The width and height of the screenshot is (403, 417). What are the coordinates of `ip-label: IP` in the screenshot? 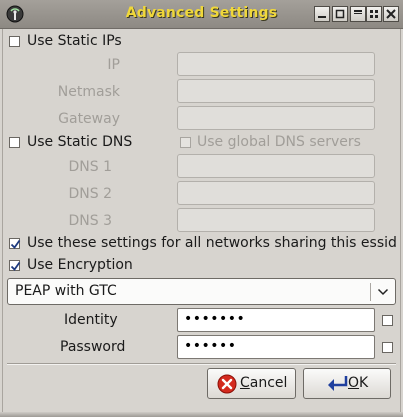 It's located at (113, 65).